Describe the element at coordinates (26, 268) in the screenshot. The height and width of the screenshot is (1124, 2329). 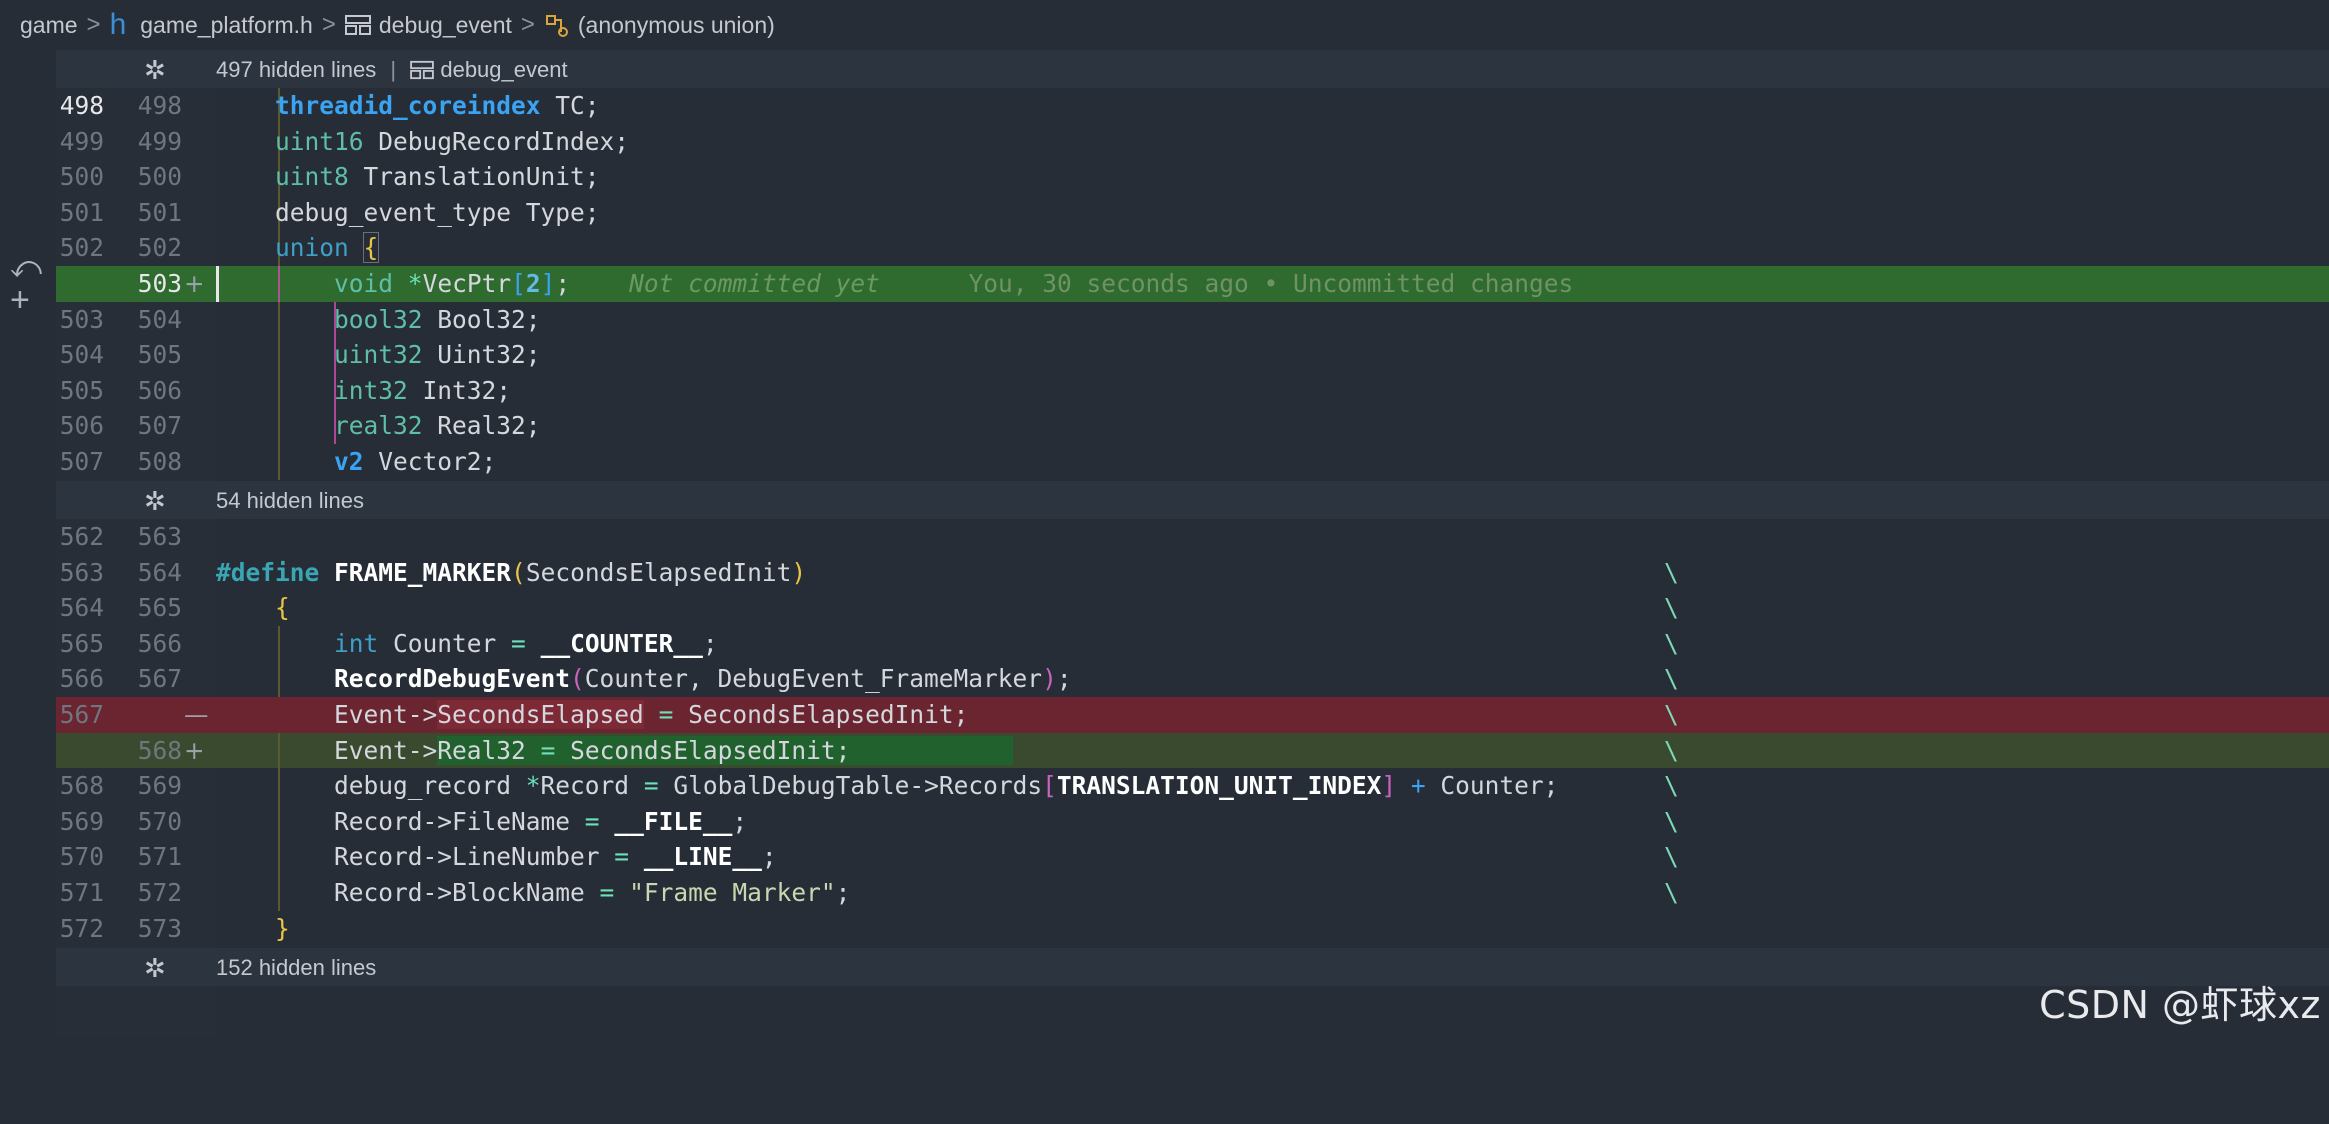
I see `revert-icon: ⤺` at that location.